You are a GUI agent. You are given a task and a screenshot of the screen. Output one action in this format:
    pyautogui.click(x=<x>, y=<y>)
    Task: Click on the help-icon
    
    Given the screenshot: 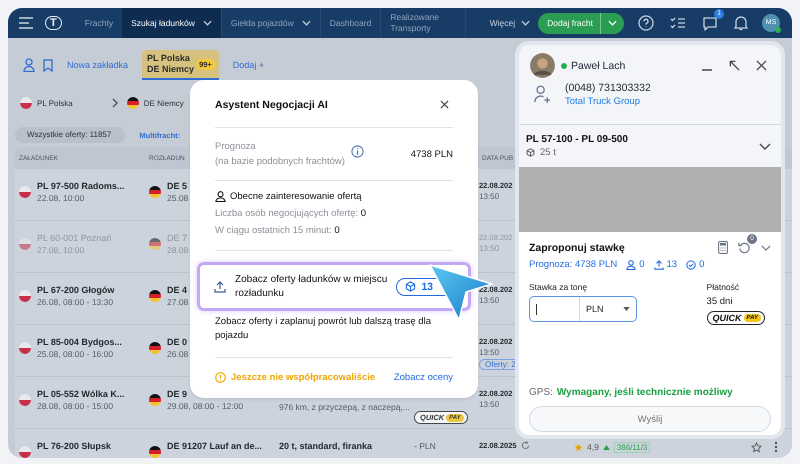 What is the action you would take?
    pyautogui.click(x=646, y=23)
    